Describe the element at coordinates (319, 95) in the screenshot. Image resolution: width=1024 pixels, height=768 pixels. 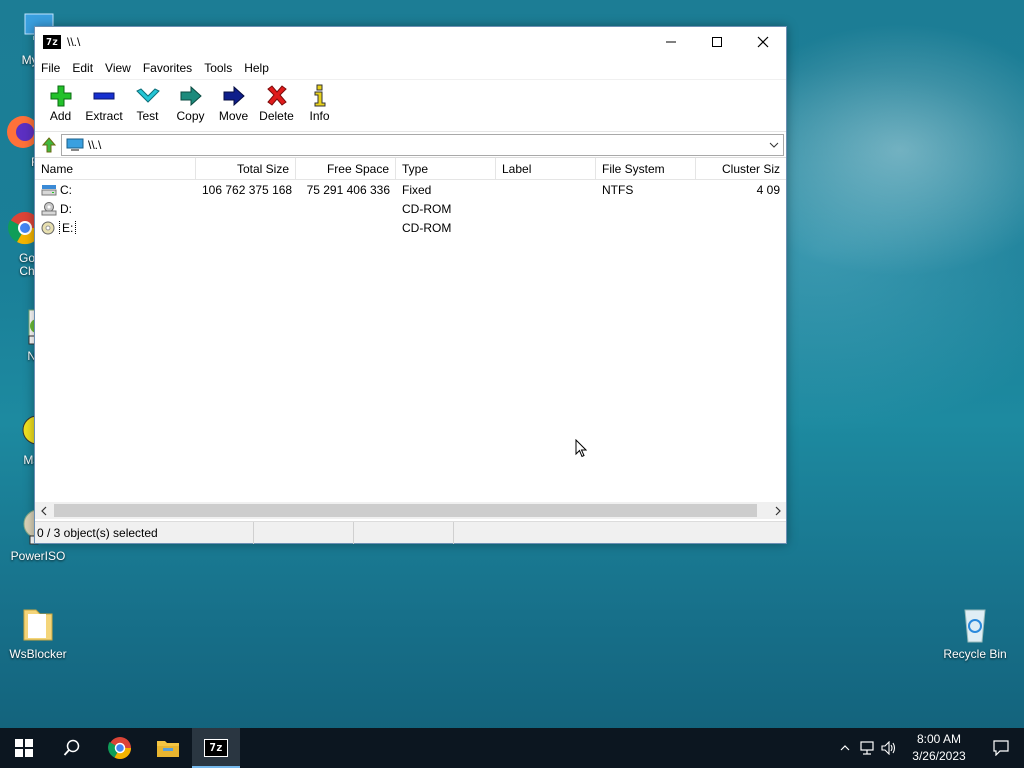
I see `info-icon` at that location.